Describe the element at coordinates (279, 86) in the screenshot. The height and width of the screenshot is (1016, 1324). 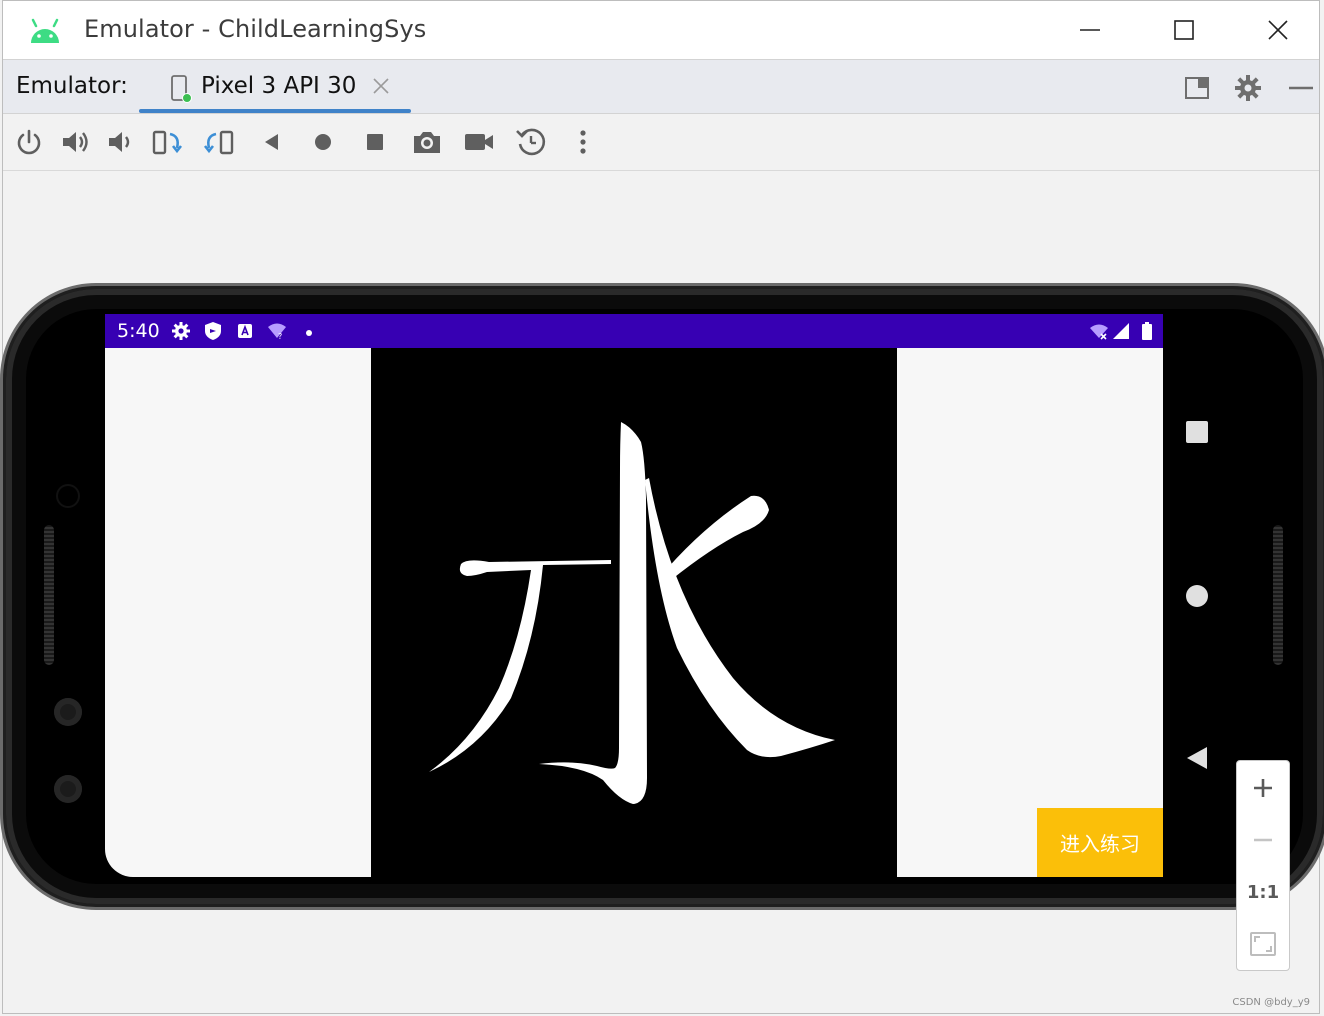
I see `tab-label: Pixel 3 API 30` at that location.